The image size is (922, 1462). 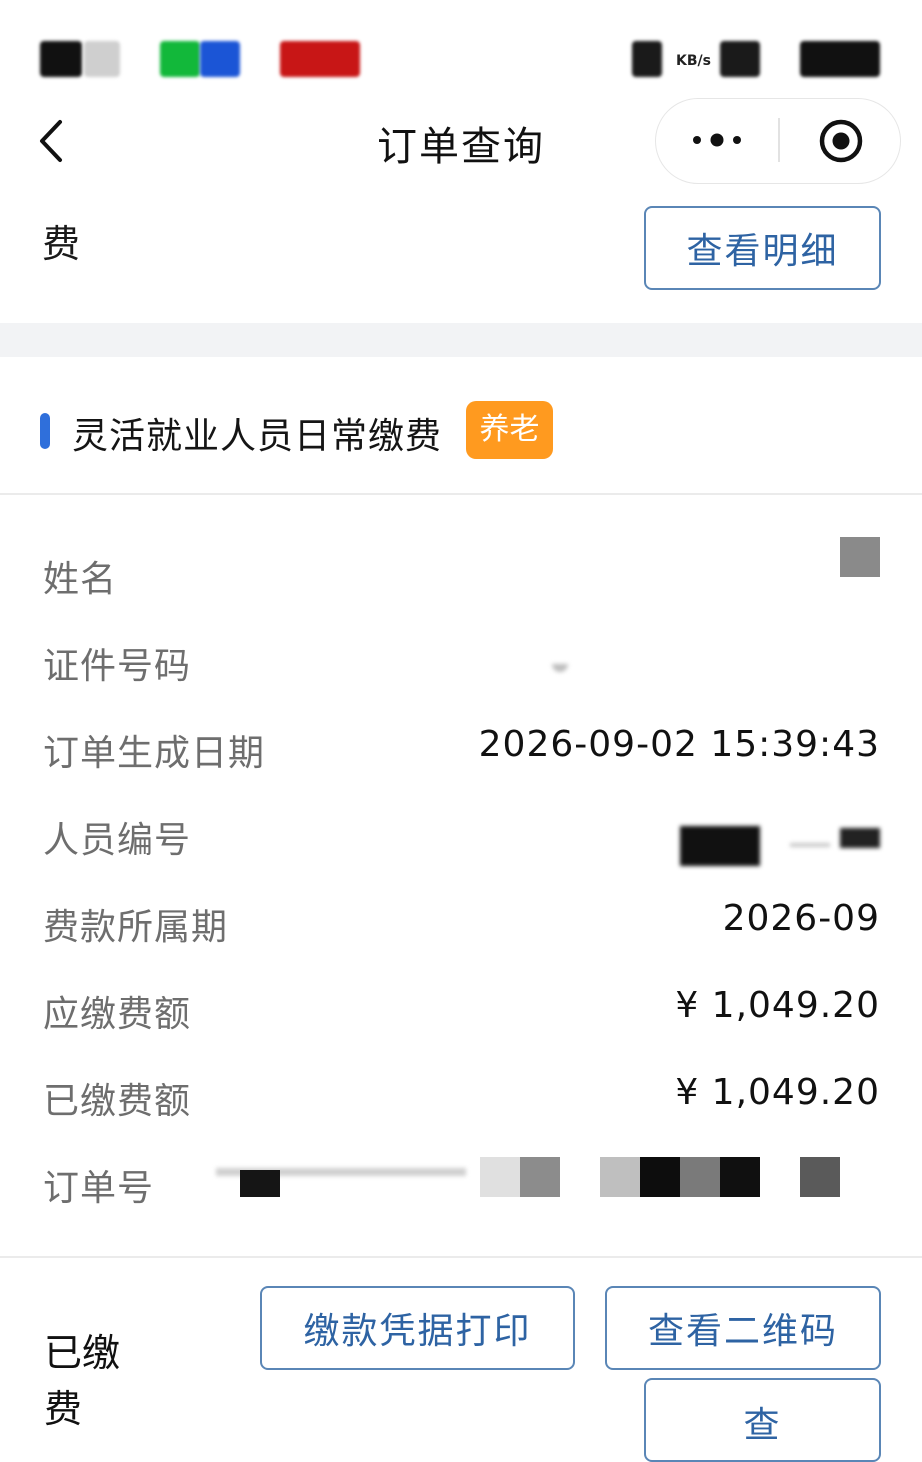 What do you see at coordinates (860, 557) in the screenshot?
I see `name-redaction` at bounding box center [860, 557].